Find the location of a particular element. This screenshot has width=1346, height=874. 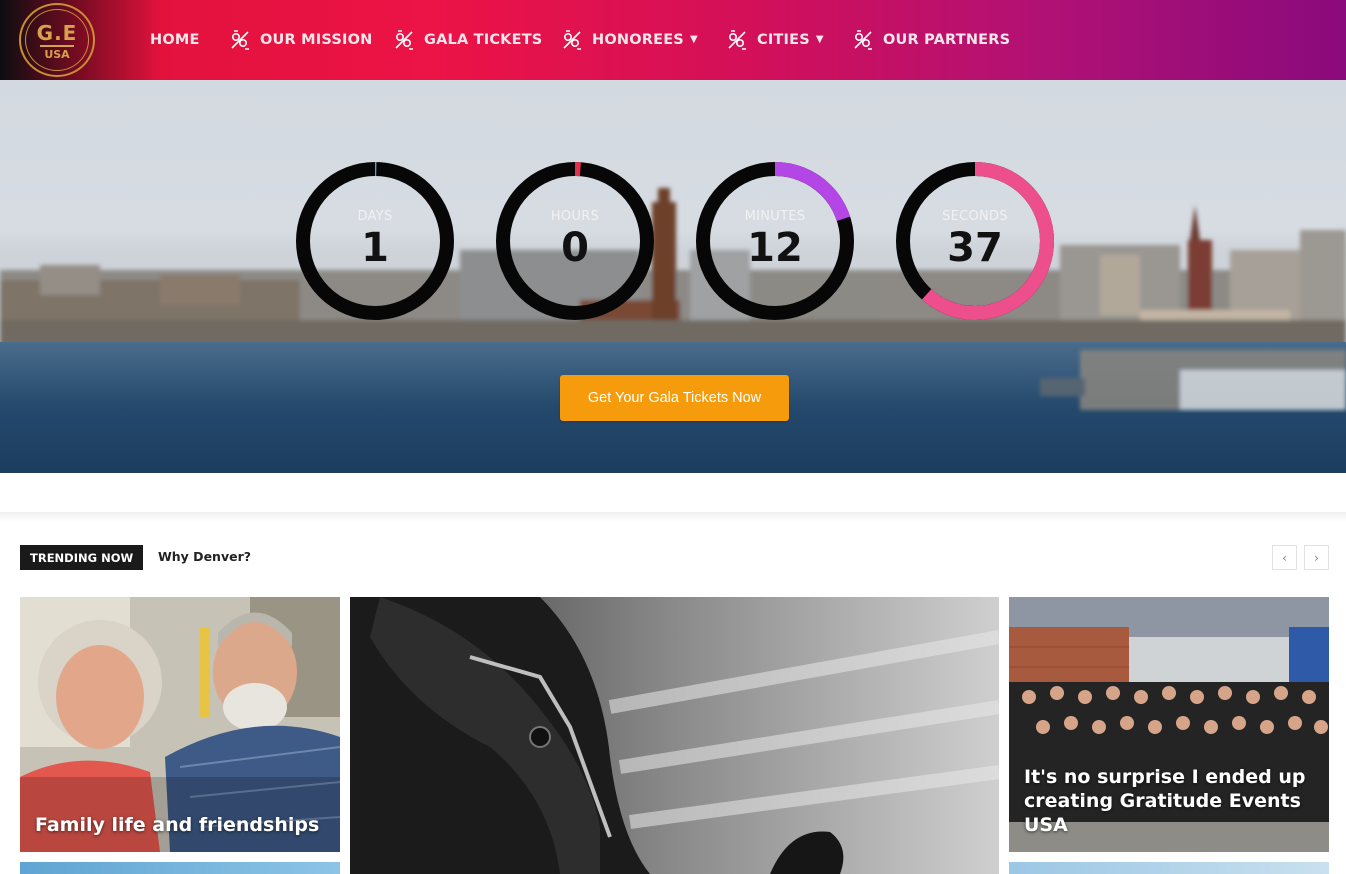

trending-prev-button: ‹ is located at coordinates (1284, 557).